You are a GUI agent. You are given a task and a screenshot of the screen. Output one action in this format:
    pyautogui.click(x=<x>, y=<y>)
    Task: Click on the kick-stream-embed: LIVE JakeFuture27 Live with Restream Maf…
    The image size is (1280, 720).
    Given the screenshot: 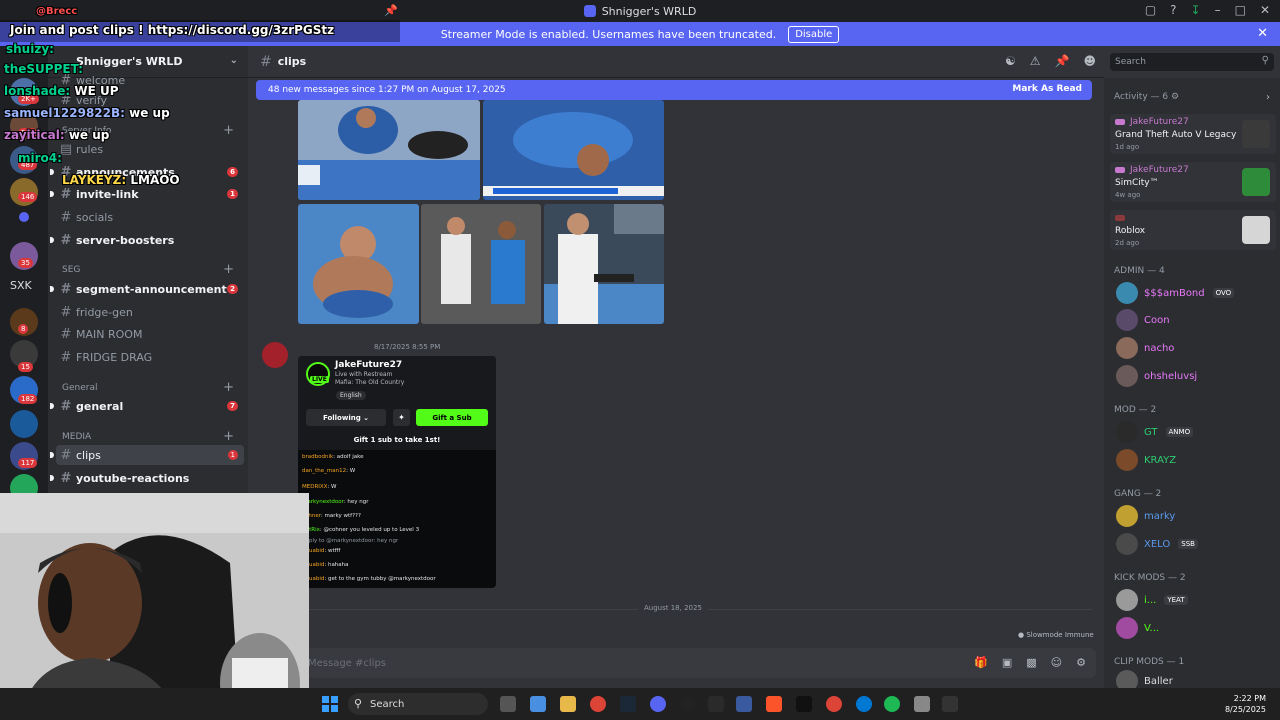 What is the action you would take?
    pyautogui.click(x=397, y=472)
    